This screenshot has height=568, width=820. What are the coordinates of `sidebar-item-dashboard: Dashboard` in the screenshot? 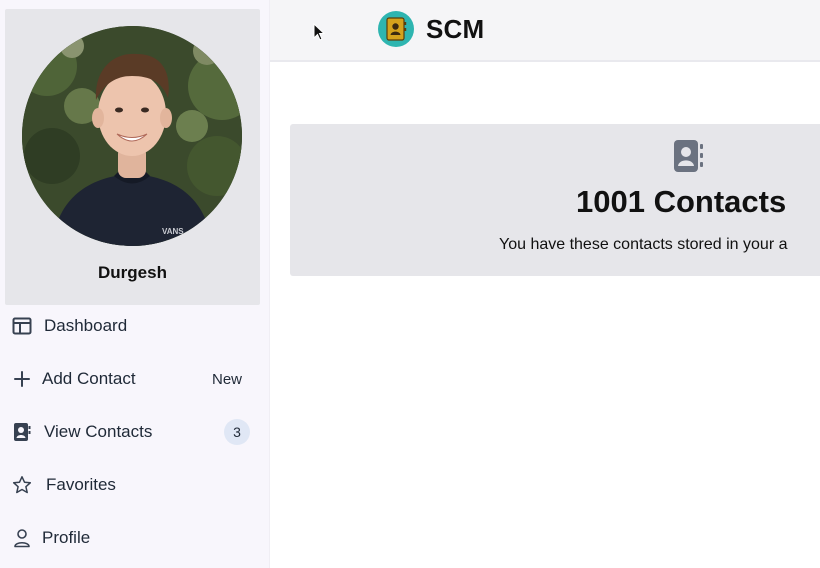 It's located at (135, 326).